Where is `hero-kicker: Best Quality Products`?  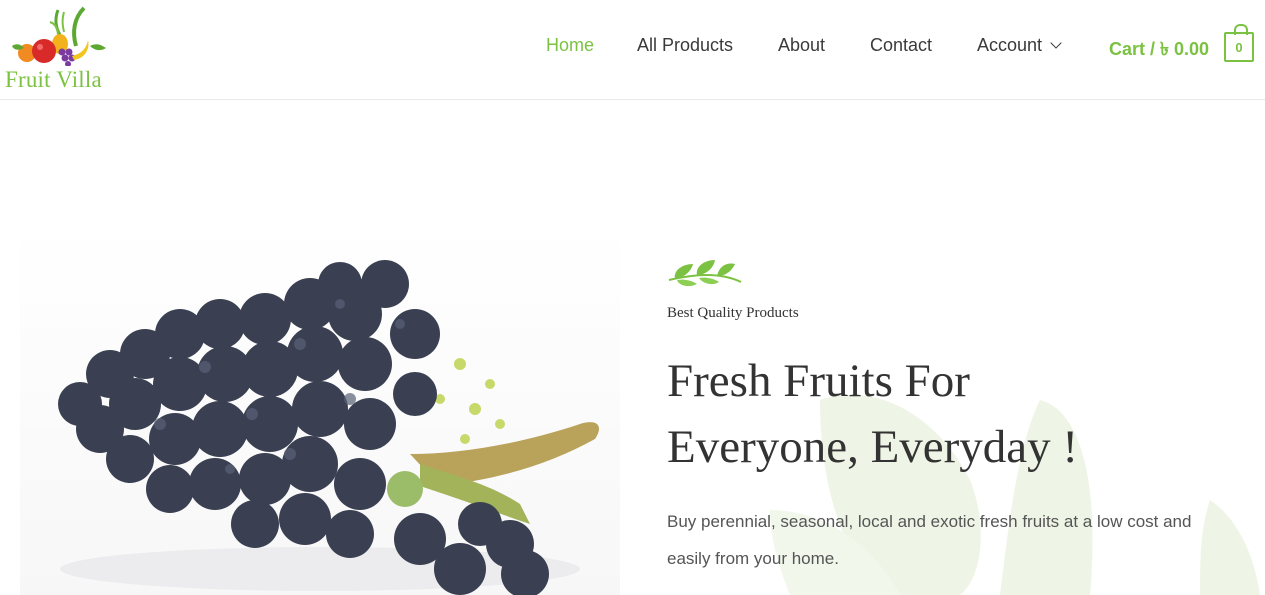
hero-kicker: Best Quality Products is located at coordinates (733, 313).